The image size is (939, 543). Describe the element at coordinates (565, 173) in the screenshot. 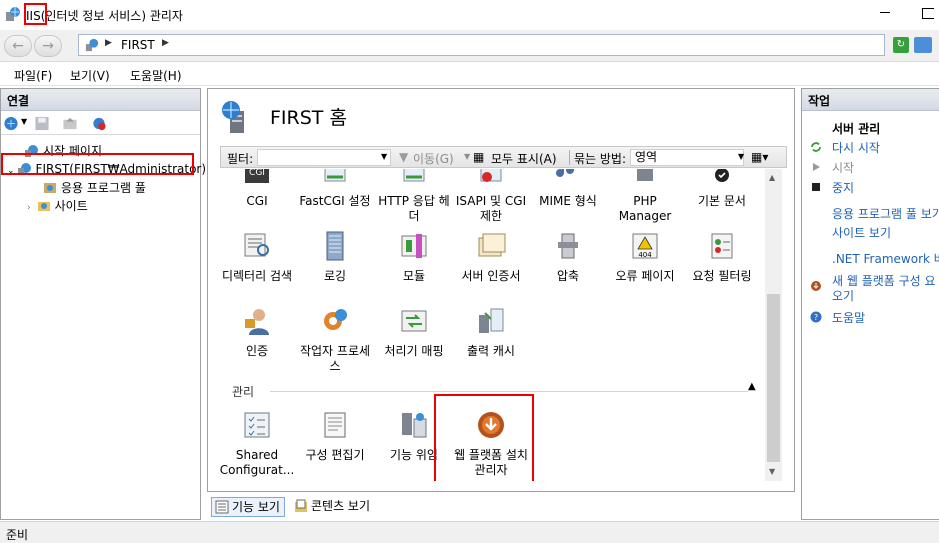

I see `mime-icon` at that location.